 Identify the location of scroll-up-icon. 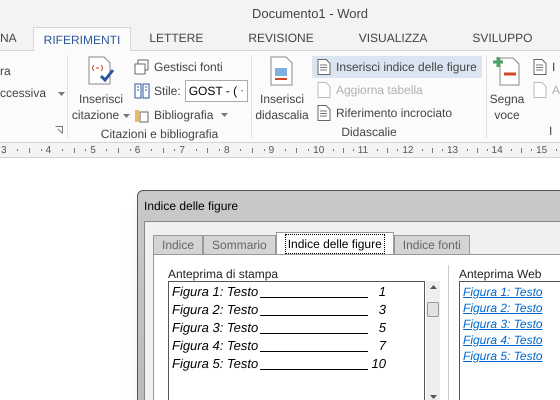
(433, 287).